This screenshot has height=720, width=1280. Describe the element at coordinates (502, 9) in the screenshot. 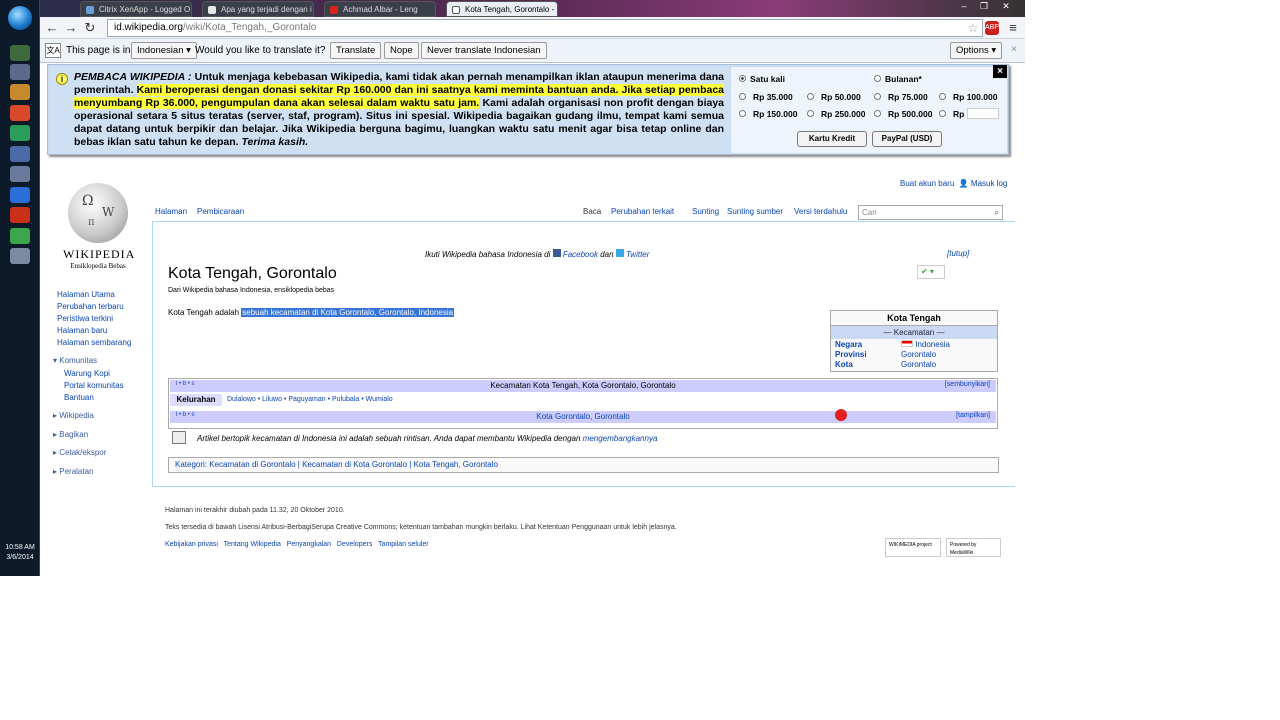

I see `browser-tab-active: Kota Tengah, Gorontalo -` at that location.